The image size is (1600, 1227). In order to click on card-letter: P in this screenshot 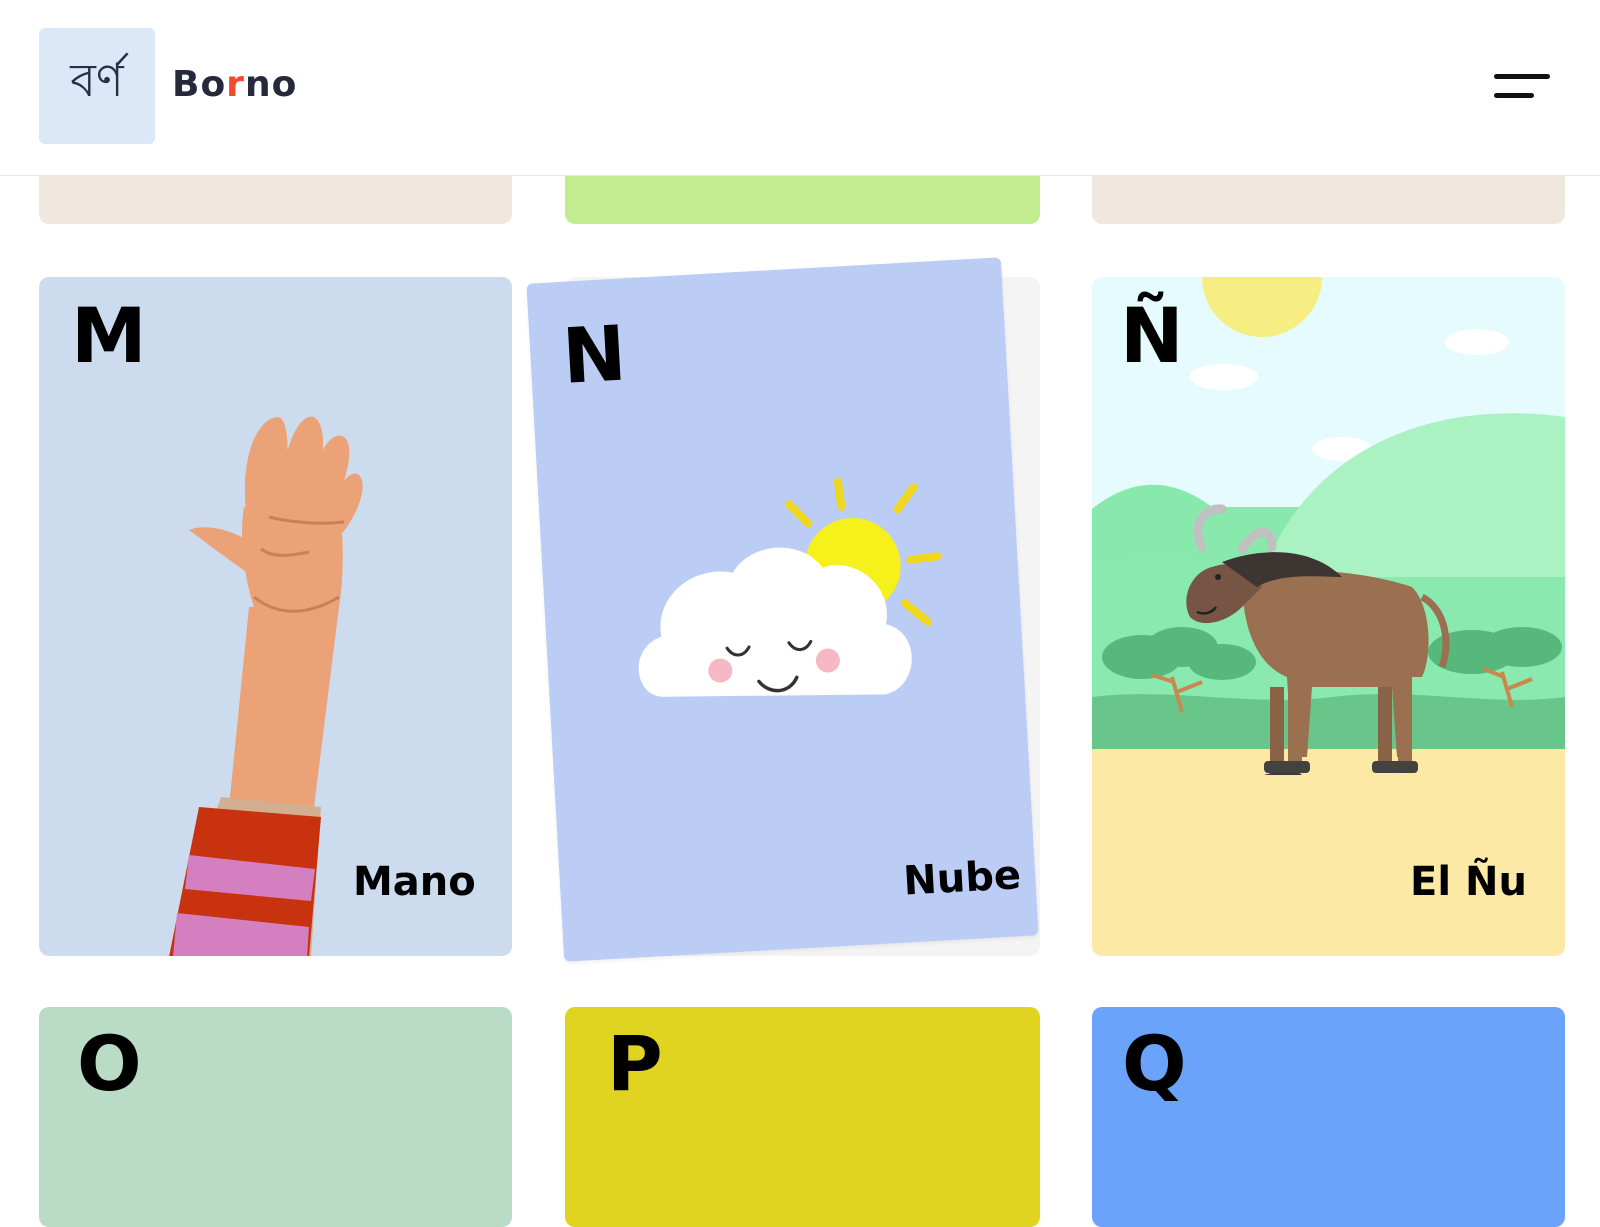, I will do `click(635, 1063)`.